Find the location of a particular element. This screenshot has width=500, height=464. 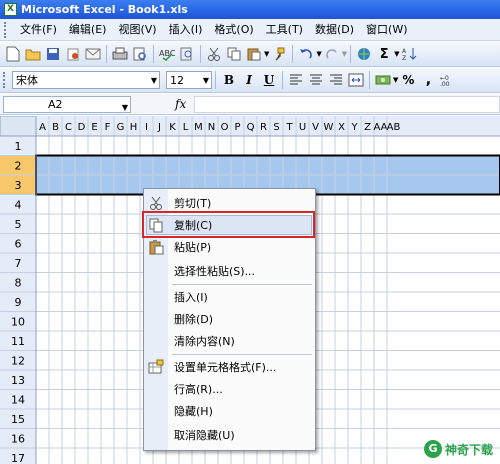

menu-file: 文件(F) is located at coordinates (38, 30).